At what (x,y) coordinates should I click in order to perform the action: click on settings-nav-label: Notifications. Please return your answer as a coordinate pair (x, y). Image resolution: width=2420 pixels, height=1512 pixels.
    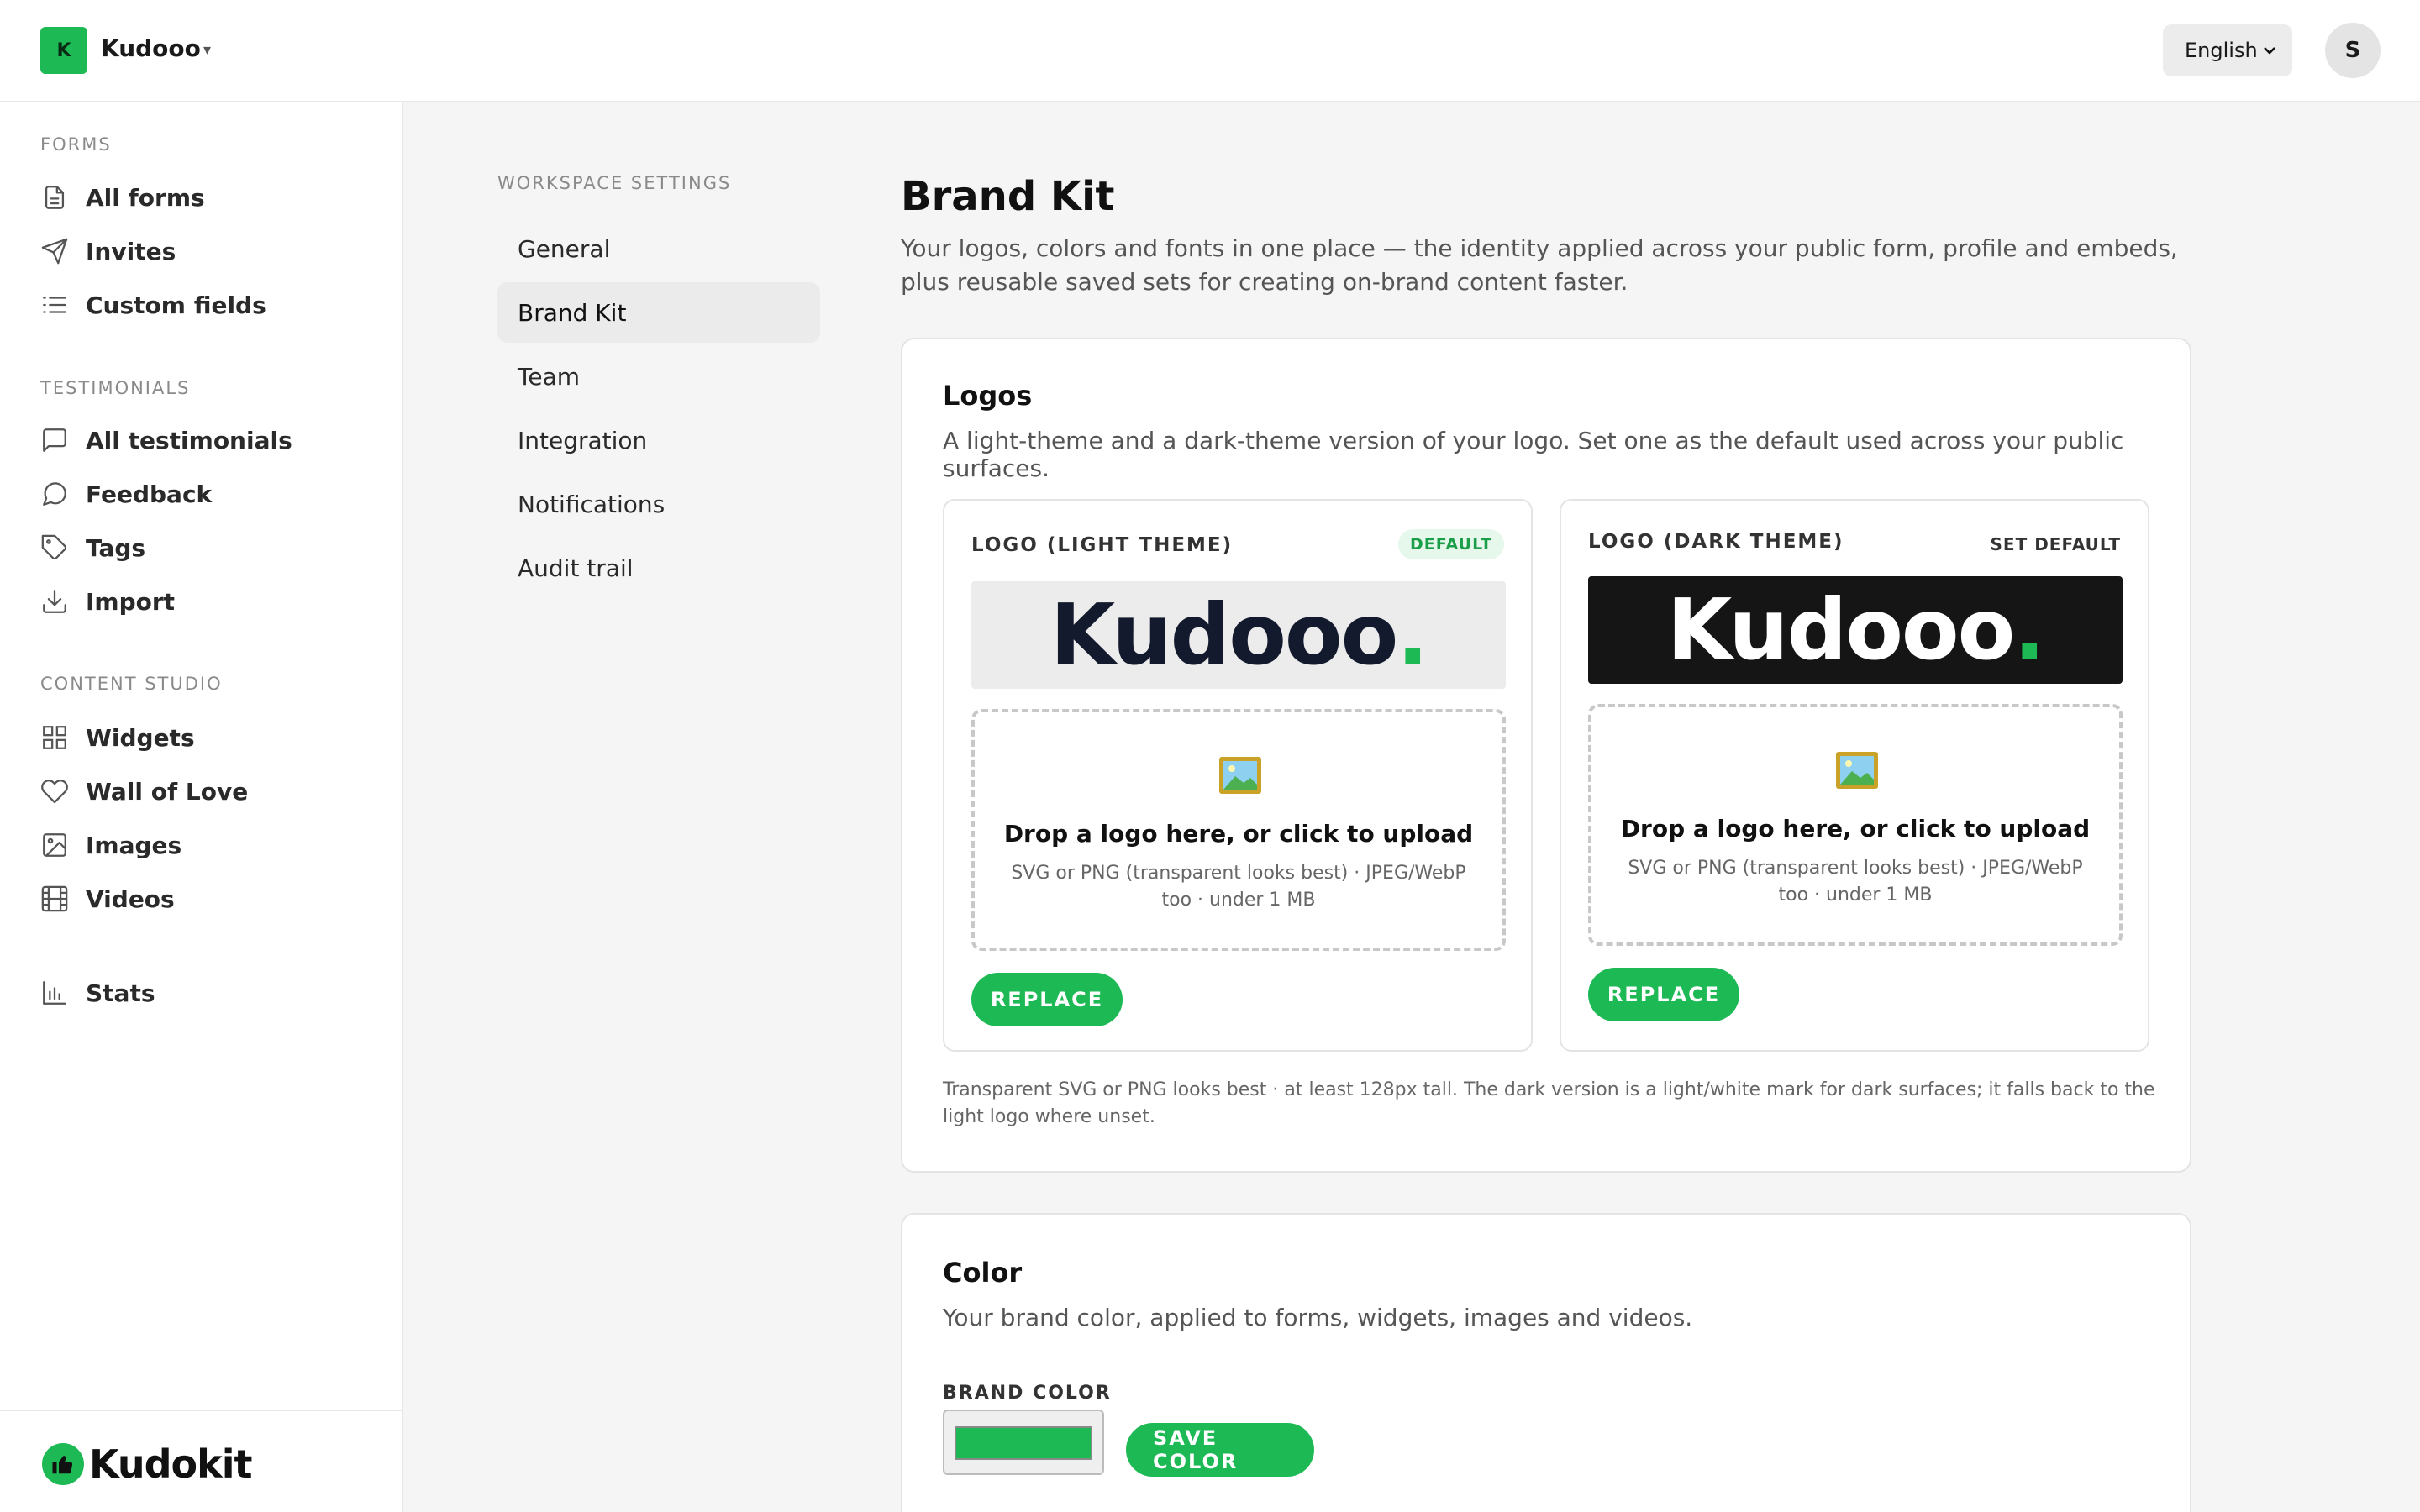
    Looking at the image, I should click on (592, 504).